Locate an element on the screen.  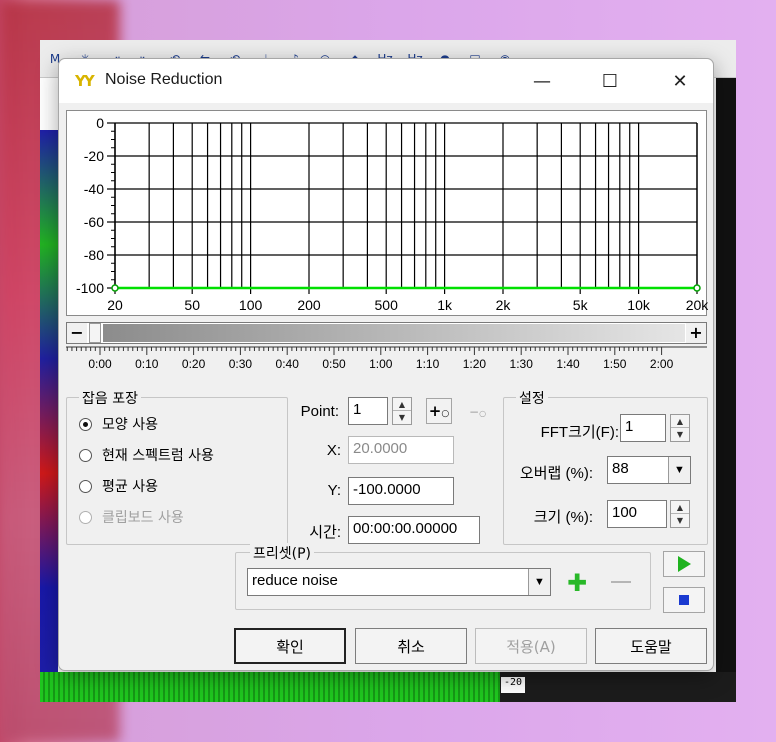
ruler-label: 1:20 is located at coordinates (475, 364).